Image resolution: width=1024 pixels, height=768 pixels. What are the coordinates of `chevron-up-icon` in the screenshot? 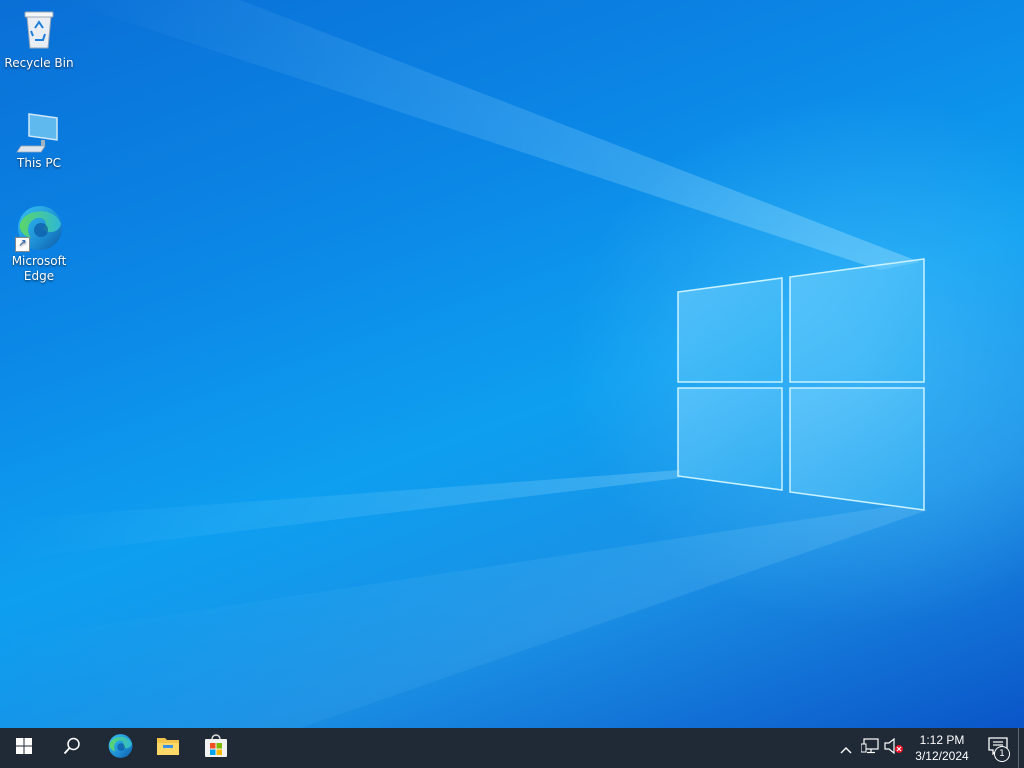 It's located at (846, 748).